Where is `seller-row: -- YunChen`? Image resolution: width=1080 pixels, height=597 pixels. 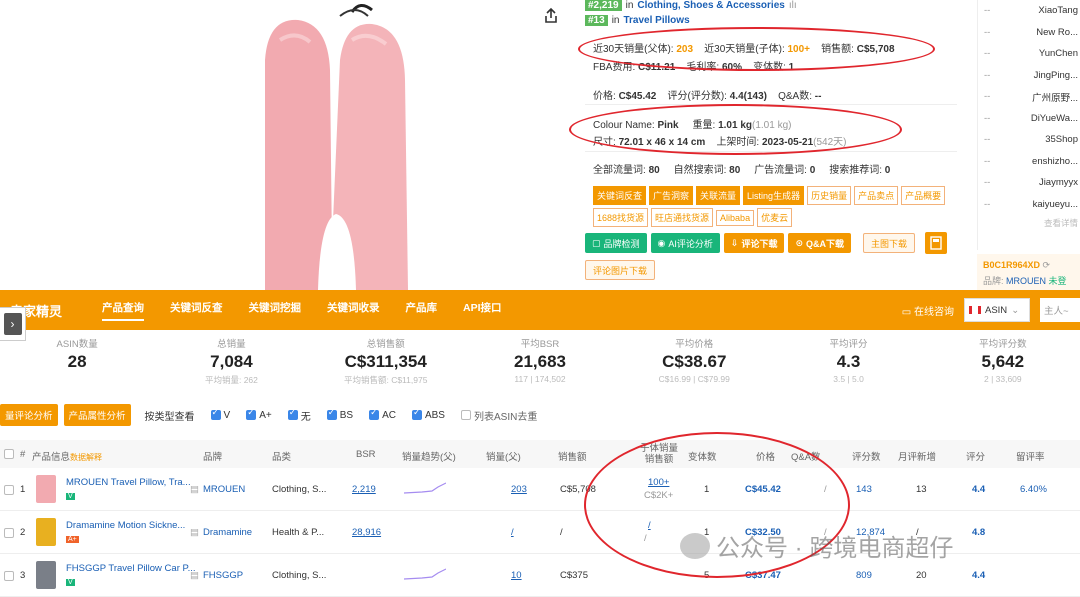
seller-row: -- YunChen is located at coordinates (1029, 54).